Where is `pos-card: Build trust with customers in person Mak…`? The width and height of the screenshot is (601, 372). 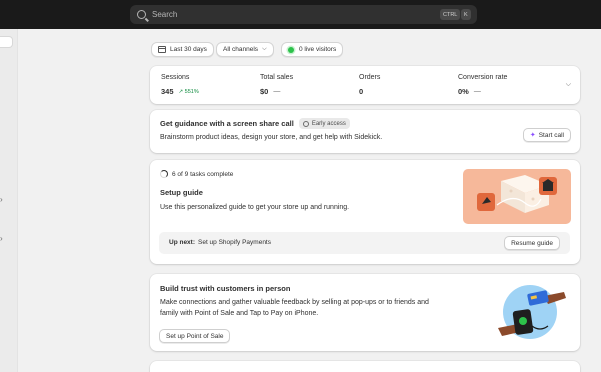
pos-card: Build trust with customers in person Mak… is located at coordinates (365, 312).